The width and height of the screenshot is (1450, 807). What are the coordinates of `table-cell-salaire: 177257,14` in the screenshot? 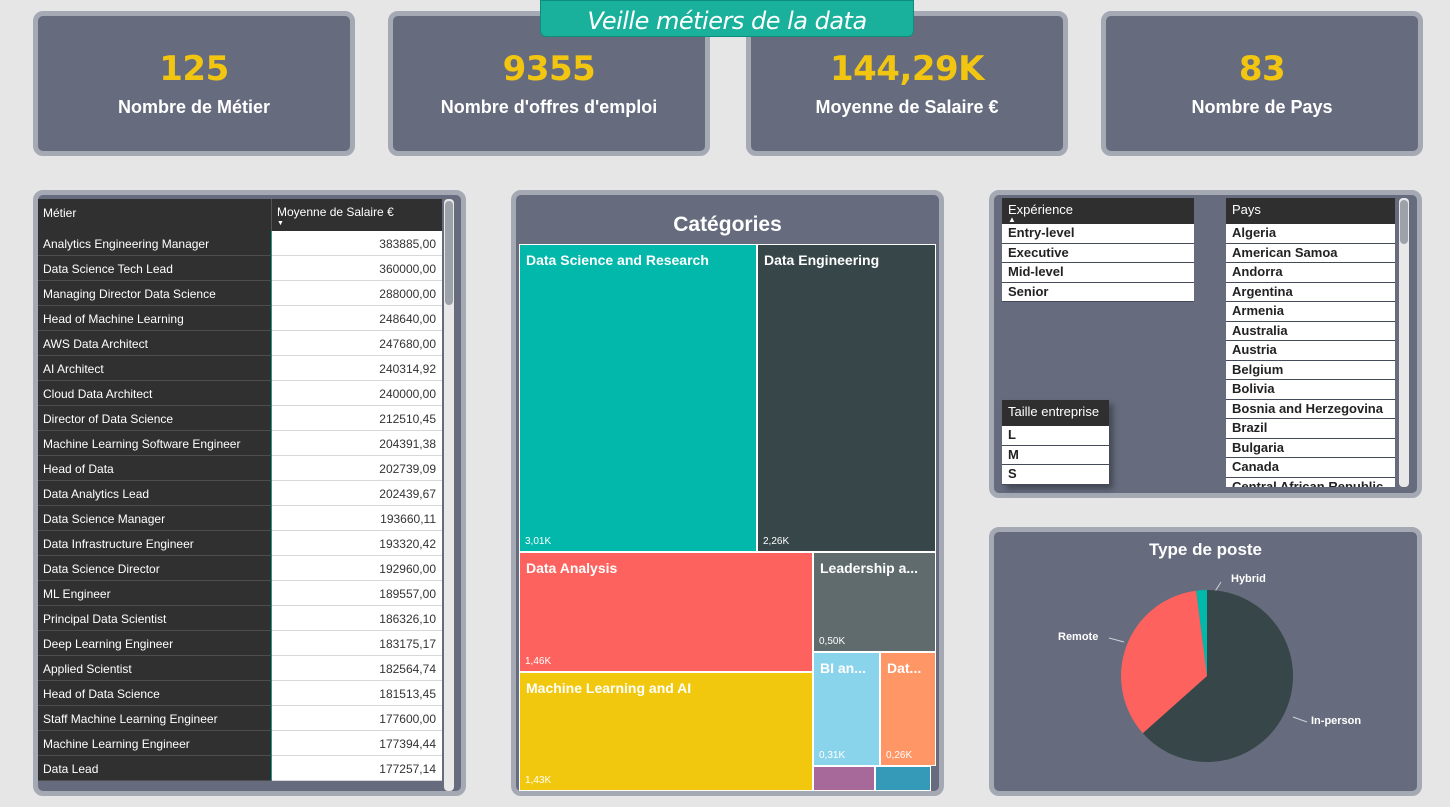 It's located at (357, 768).